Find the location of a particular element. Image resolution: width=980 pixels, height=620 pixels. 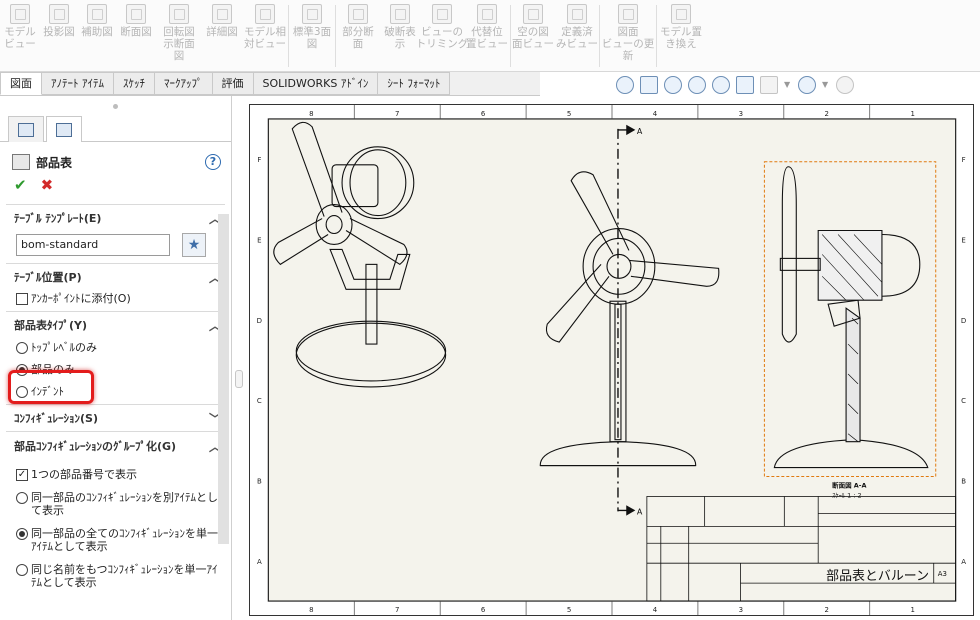

ok-check-icon: ✔ is located at coordinates (20, 185).